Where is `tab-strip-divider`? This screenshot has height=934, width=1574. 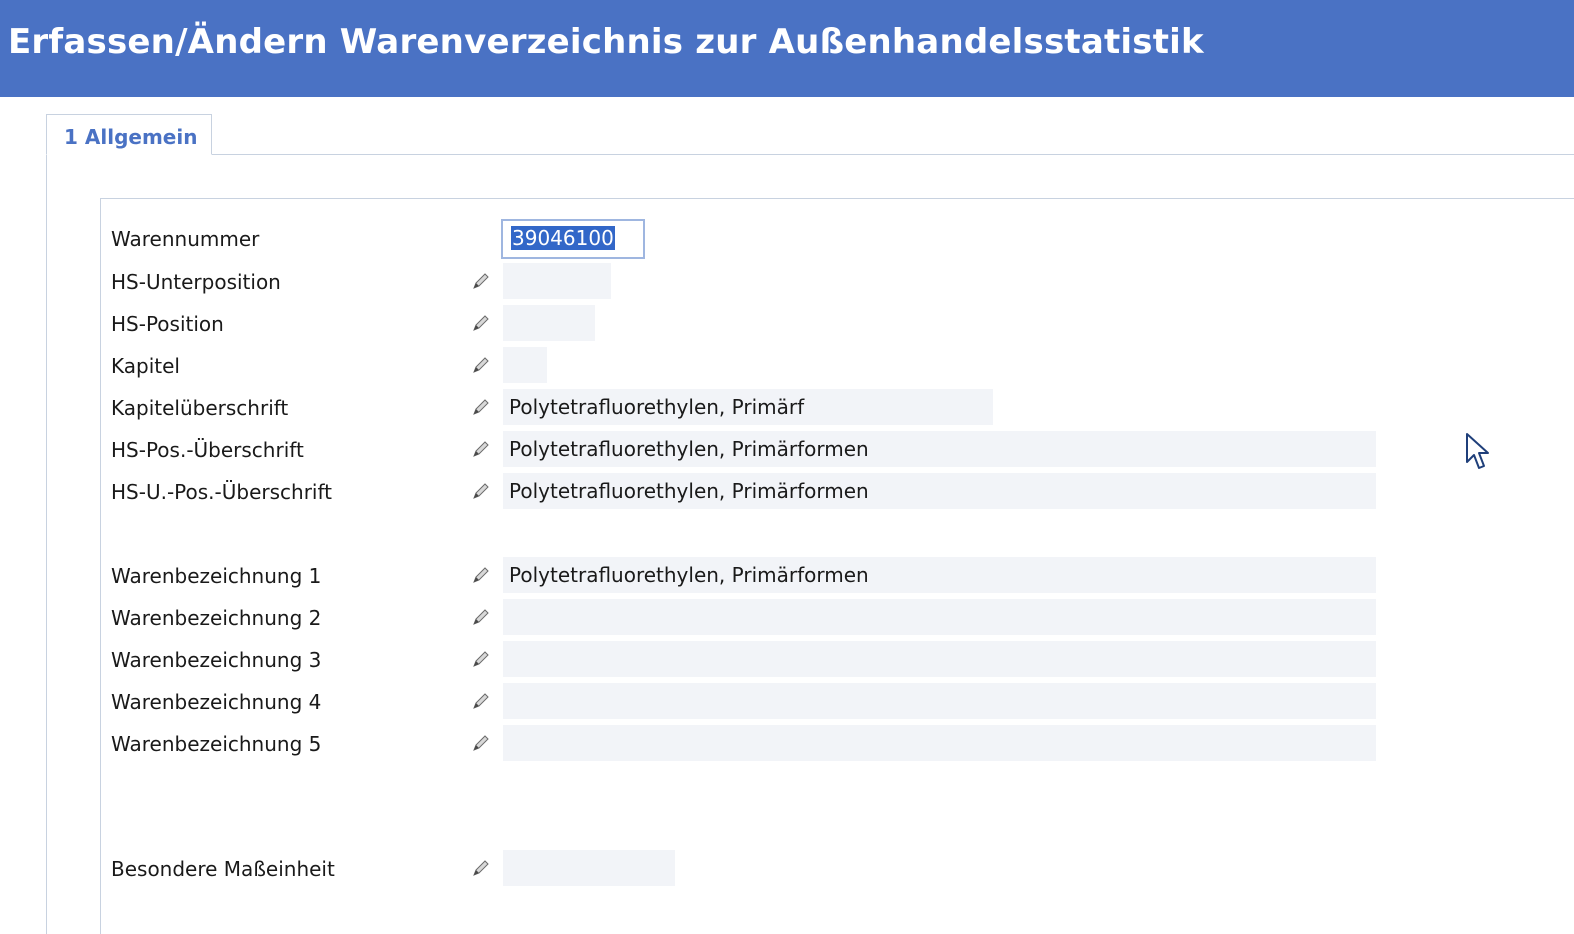 tab-strip-divider is located at coordinates (810, 154).